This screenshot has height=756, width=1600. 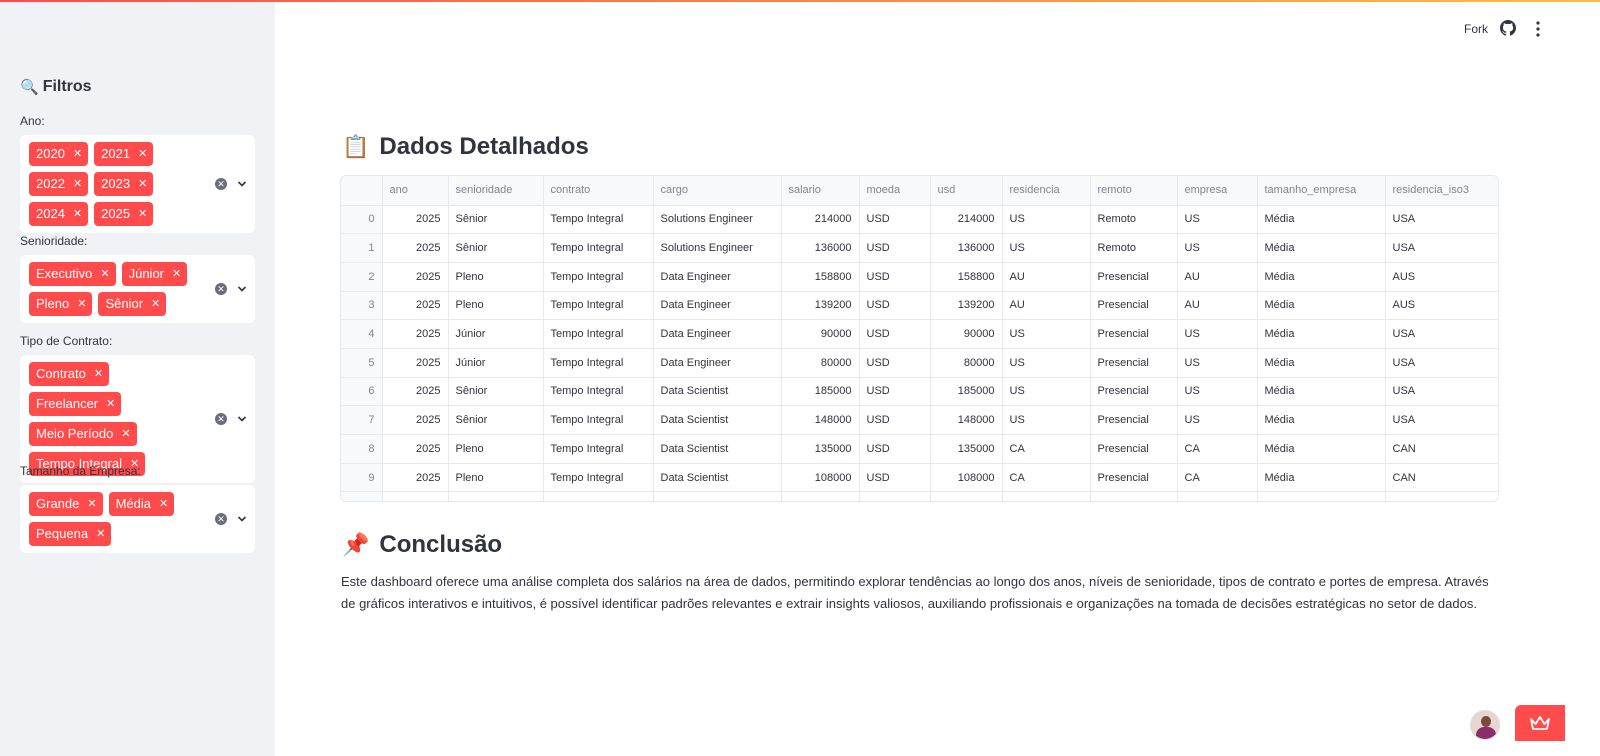 I want to click on filter-tag: Pequena ✕, so click(x=70, y=534).